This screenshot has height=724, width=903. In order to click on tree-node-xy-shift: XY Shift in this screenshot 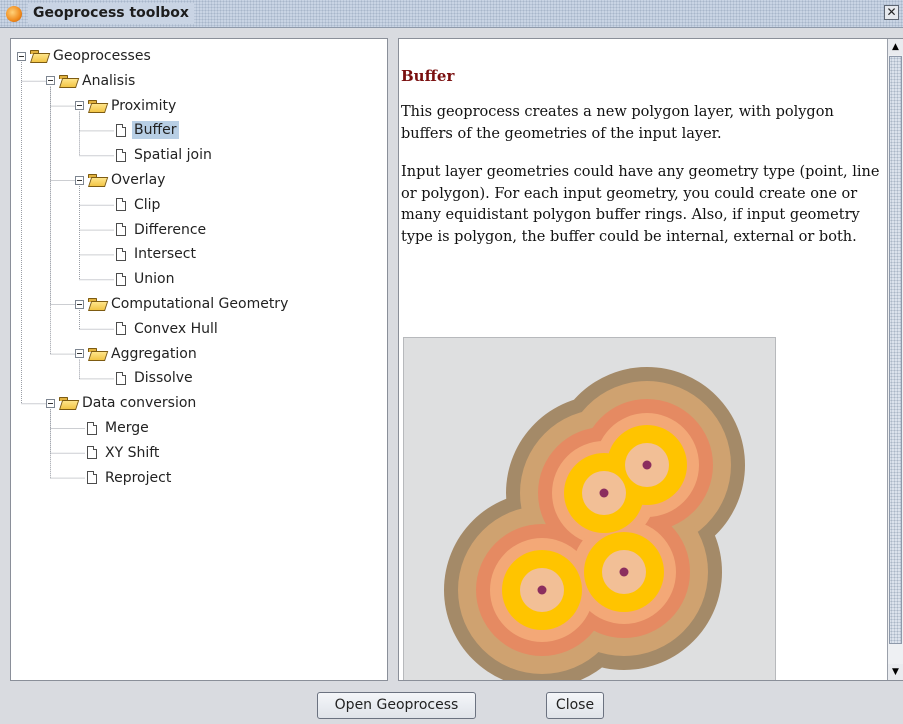, I will do `click(123, 453)`.